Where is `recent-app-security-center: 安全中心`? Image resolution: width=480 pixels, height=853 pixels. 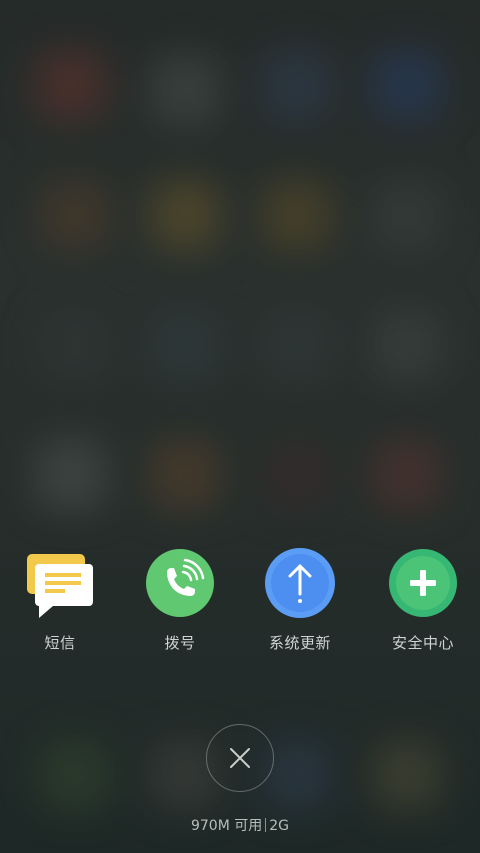
recent-app-security-center: 安全中心 is located at coordinates (421, 603).